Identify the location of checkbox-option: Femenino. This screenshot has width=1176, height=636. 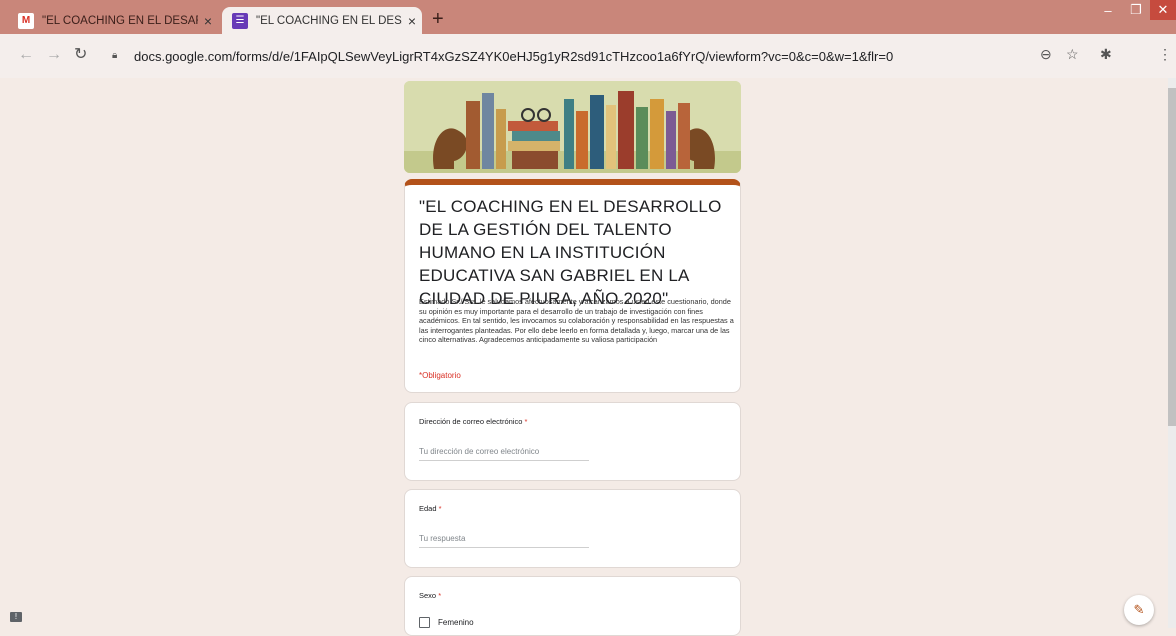
(446, 622).